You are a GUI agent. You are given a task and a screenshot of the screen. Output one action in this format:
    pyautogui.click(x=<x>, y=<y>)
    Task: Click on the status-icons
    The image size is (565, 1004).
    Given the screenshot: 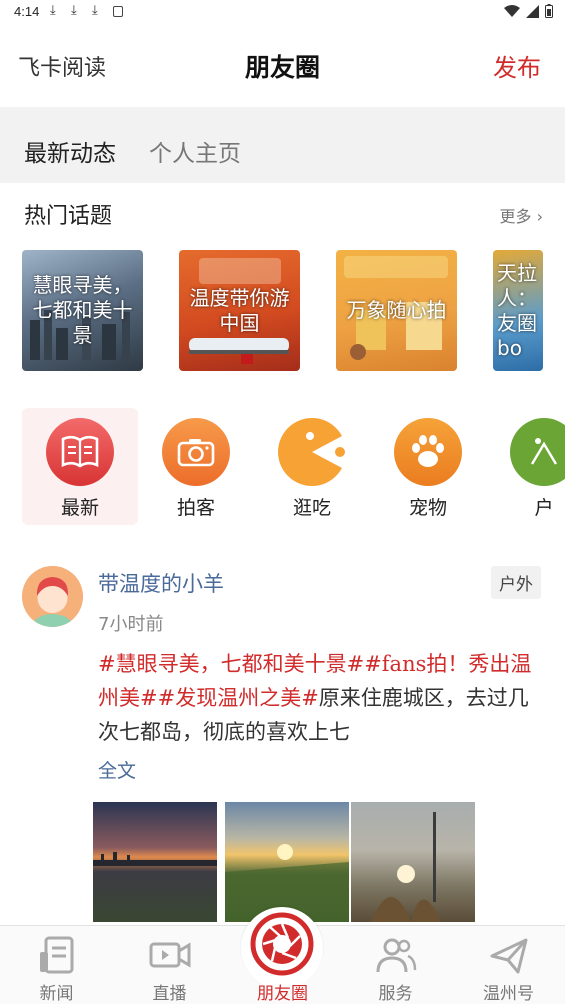 What is the action you would take?
    pyautogui.click(x=528, y=11)
    